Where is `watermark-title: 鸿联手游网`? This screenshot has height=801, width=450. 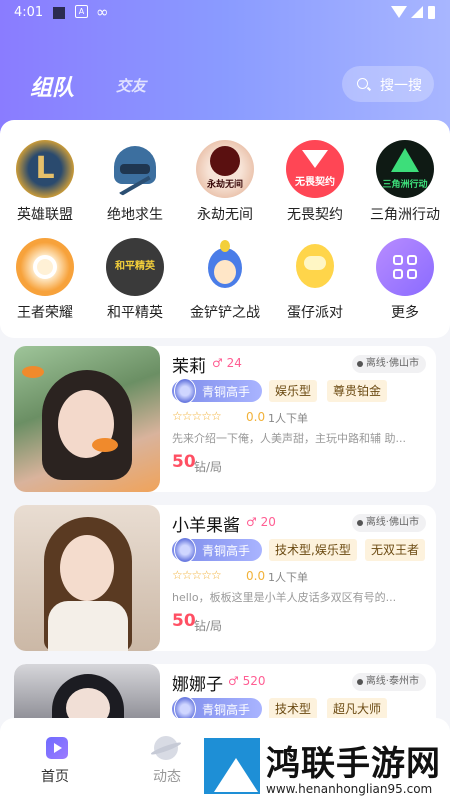 watermark-title: 鸿联手游网 is located at coordinates (353, 764).